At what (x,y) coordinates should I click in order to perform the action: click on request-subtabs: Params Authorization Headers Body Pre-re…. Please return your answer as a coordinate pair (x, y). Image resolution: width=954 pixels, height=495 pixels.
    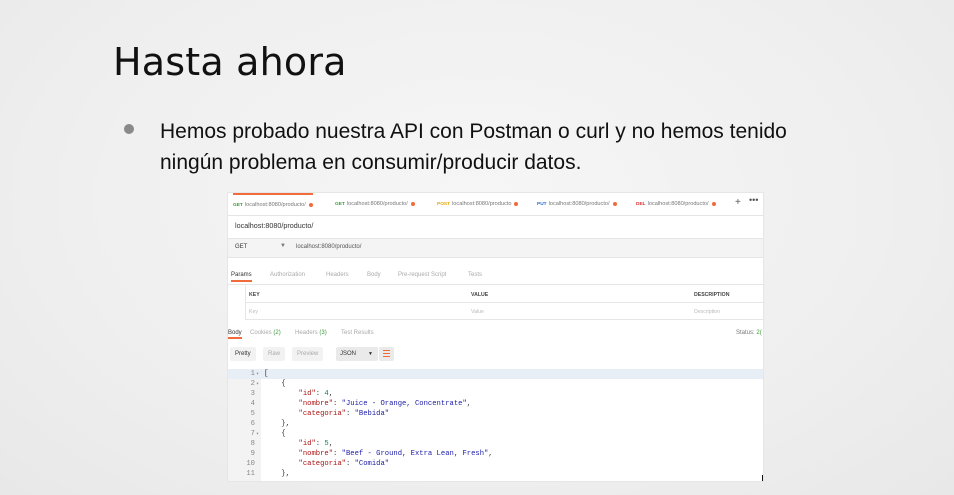
    Looking at the image, I should click on (495, 277).